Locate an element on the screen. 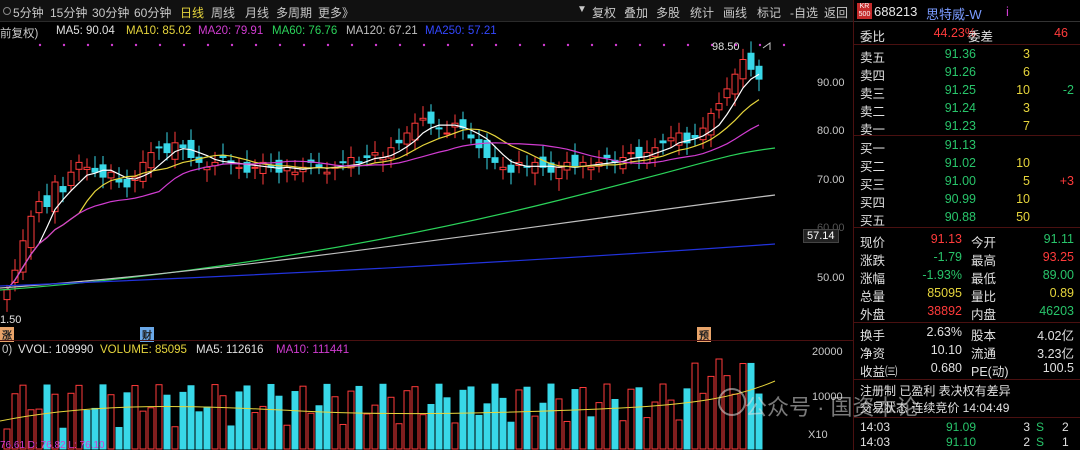 The width and height of the screenshot is (1080, 450). period-5min: 5分钟 is located at coordinates (28, 12).